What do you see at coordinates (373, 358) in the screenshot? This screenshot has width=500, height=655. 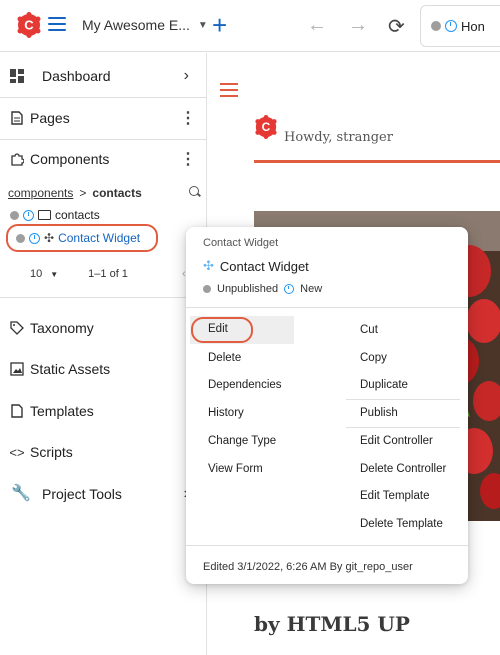 I see `menu-copy-button: Copy` at bounding box center [373, 358].